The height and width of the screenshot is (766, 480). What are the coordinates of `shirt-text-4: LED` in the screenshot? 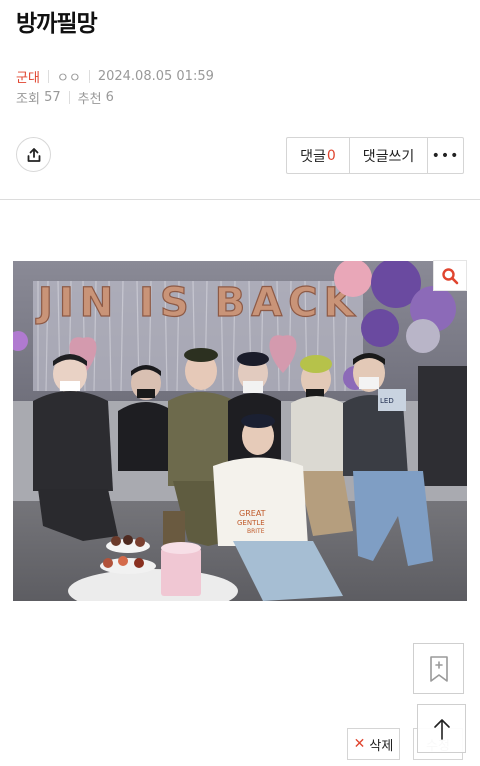 It's located at (387, 401).